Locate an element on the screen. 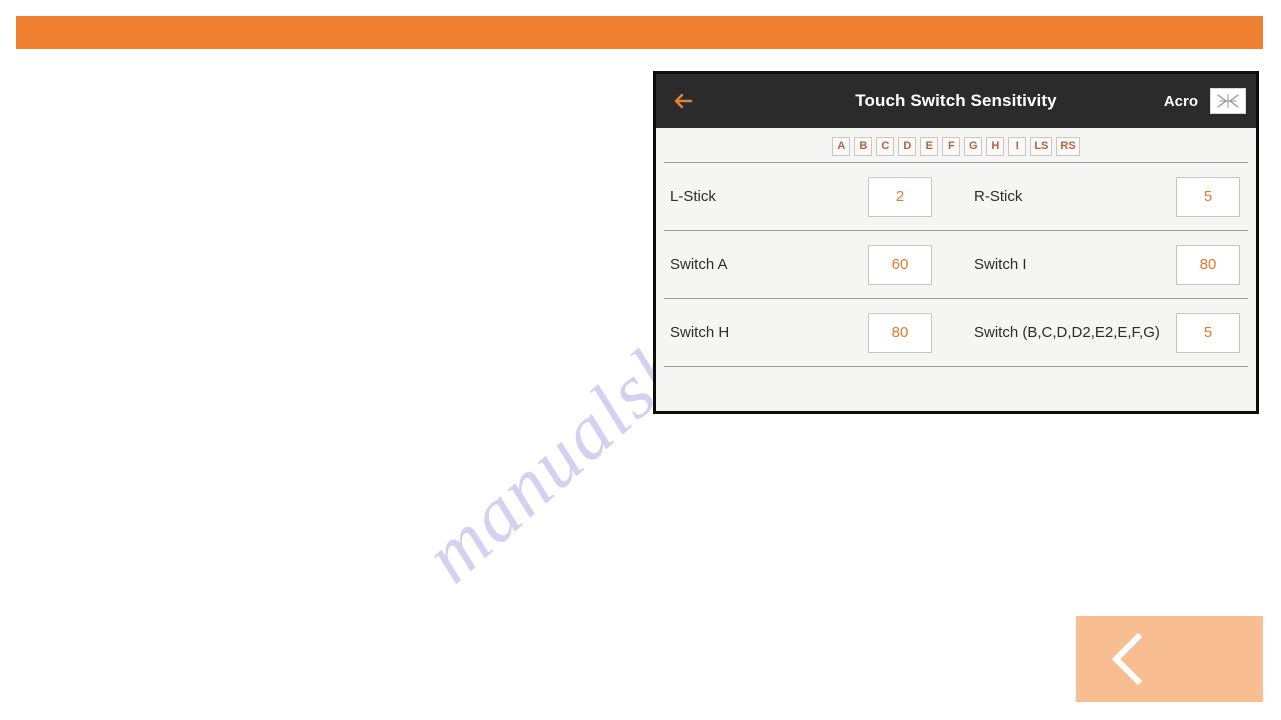  setting-label: R-Stick is located at coordinates (998, 196).